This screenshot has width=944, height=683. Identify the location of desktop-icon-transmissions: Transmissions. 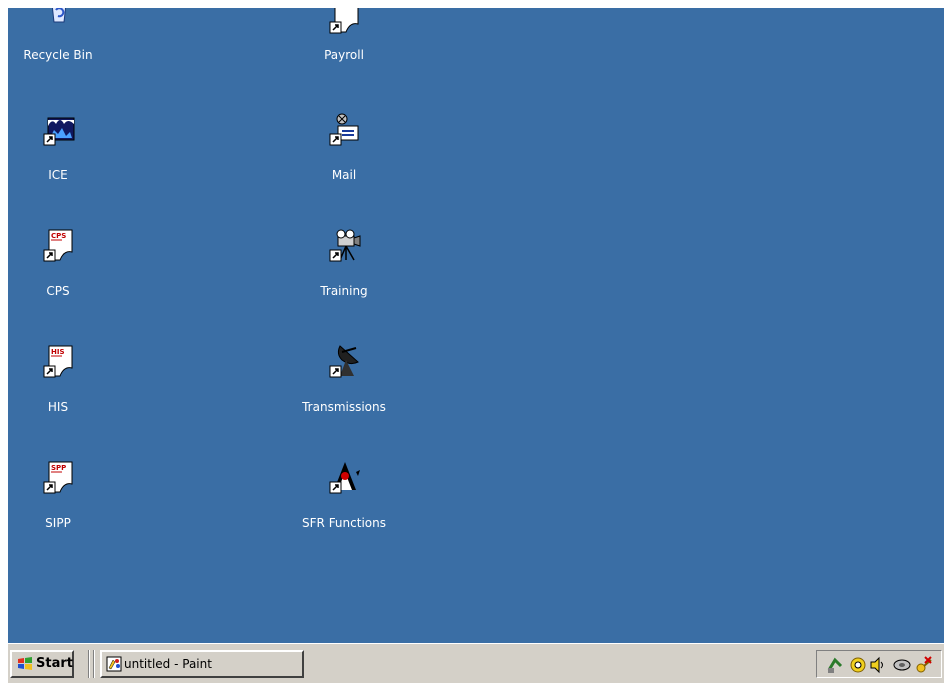
(344, 384).